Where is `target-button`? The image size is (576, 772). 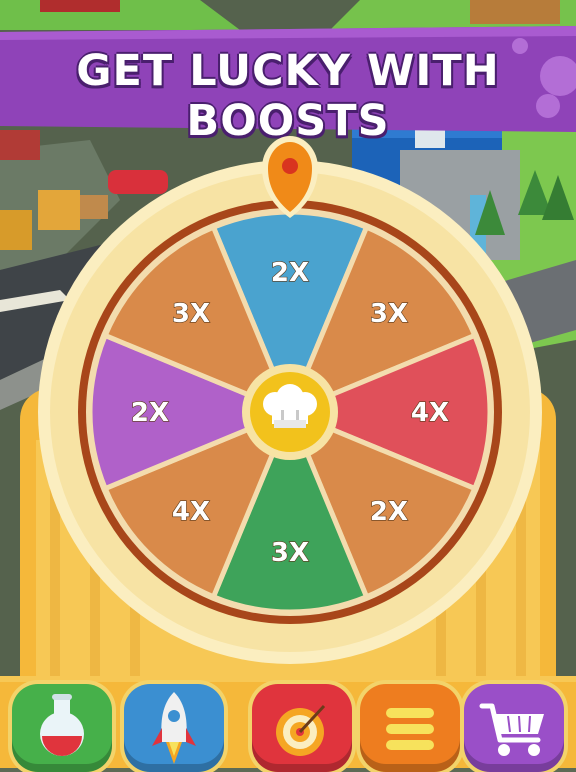
target-button is located at coordinates (302, 728).